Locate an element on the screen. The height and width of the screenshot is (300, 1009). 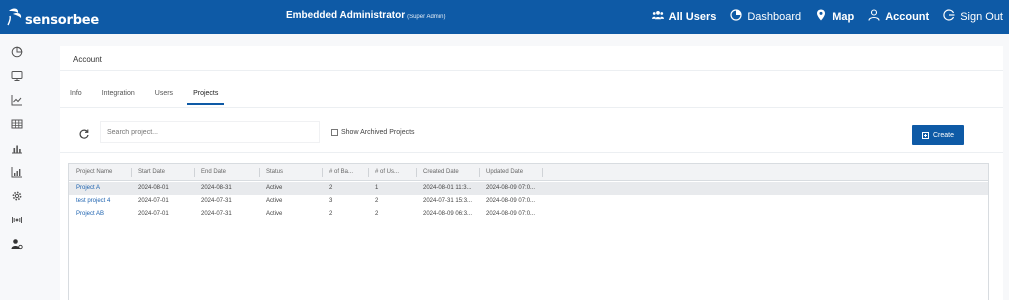
nav-sign-out-label: Sign Out is located at coordinates (981, 16).